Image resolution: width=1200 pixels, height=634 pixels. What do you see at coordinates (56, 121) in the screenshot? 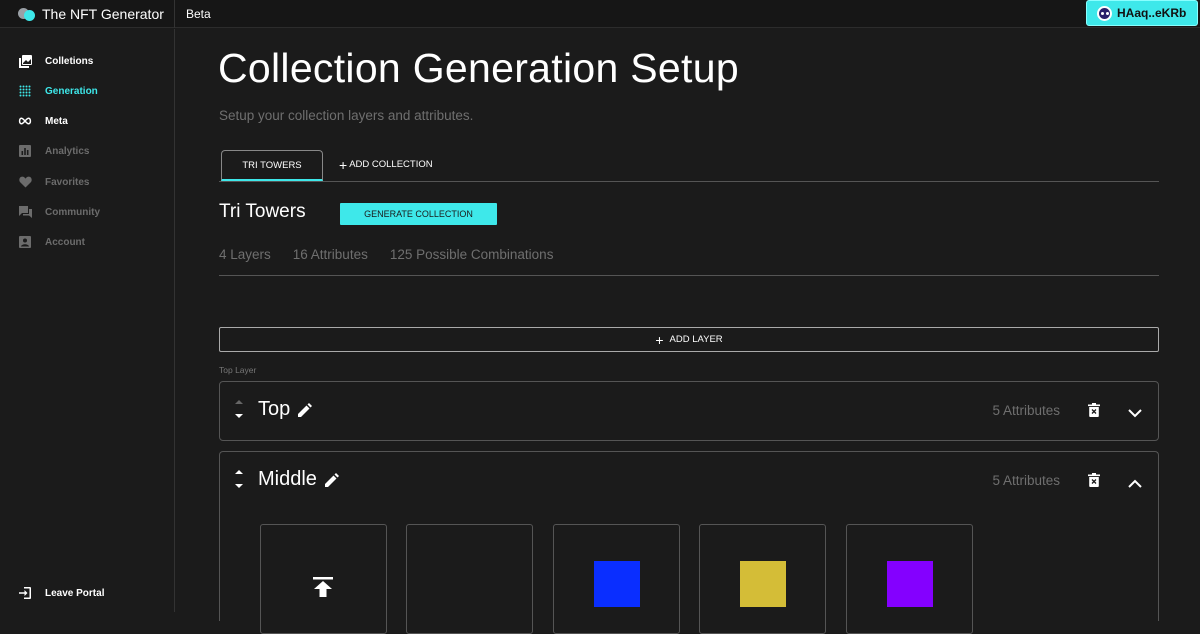
I see `sidebar-item-label: Meta` at bounding box center [56, 121].